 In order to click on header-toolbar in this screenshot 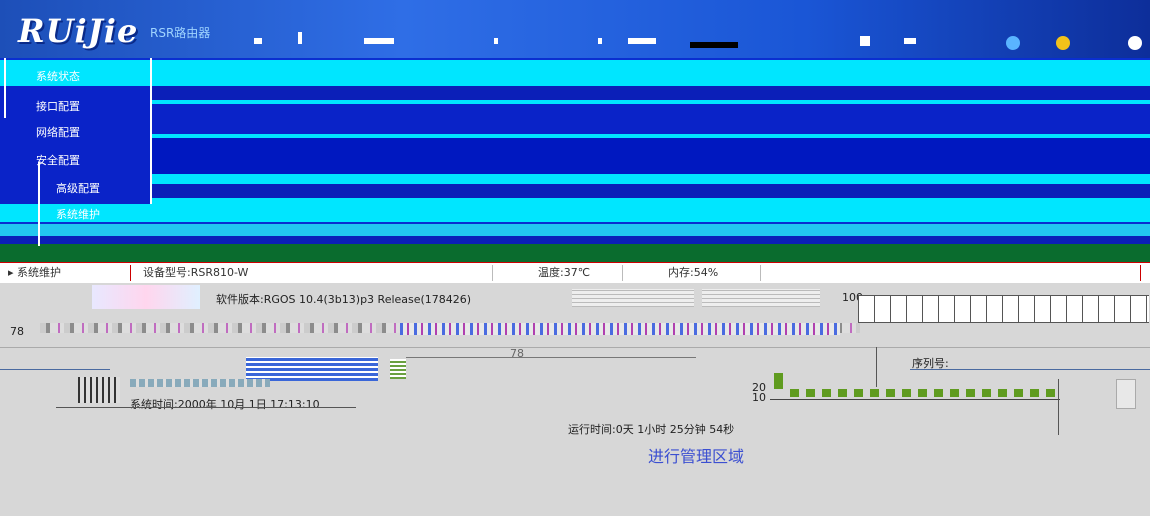, I will do `click(1075, 41)`.